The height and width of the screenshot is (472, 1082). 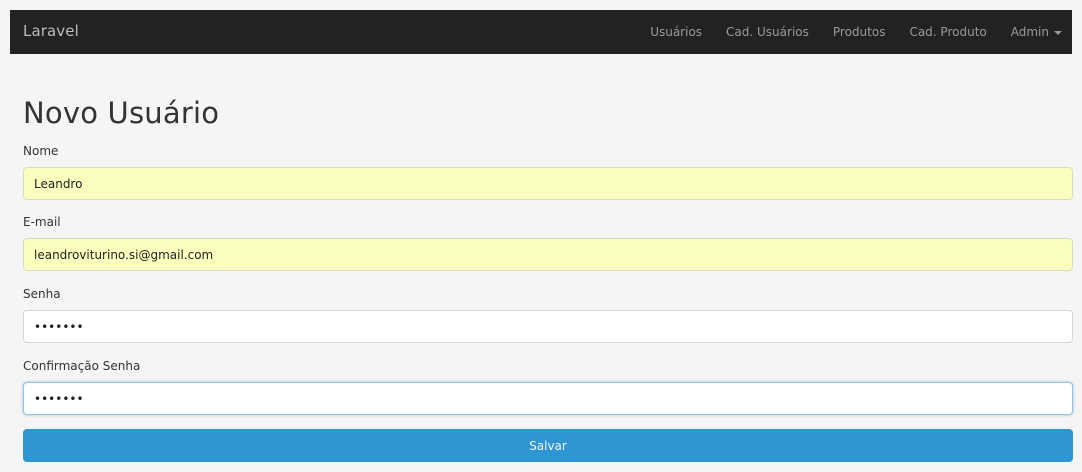 What do you see at coordinates (548, 445) in the screenshot?
I see `salvar-button: Salvar` at bounding box center [548, 445].